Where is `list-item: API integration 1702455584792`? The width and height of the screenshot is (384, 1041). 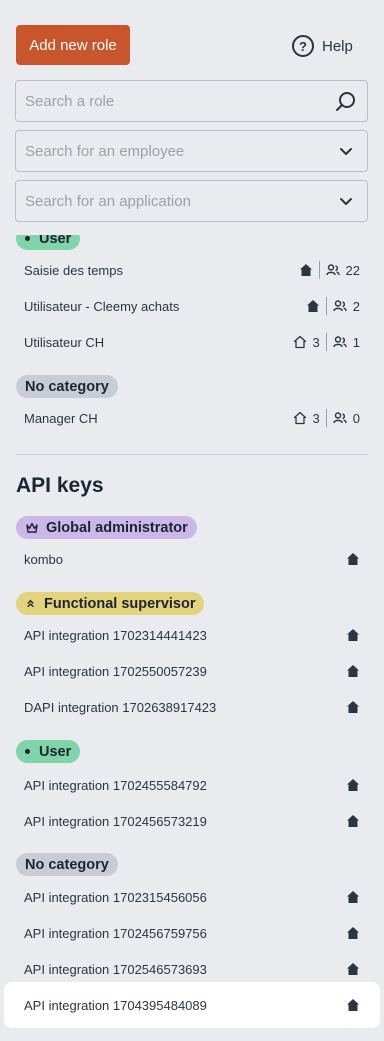 list-item: API integration 1702455584792 is located at coordinates (192, 785).